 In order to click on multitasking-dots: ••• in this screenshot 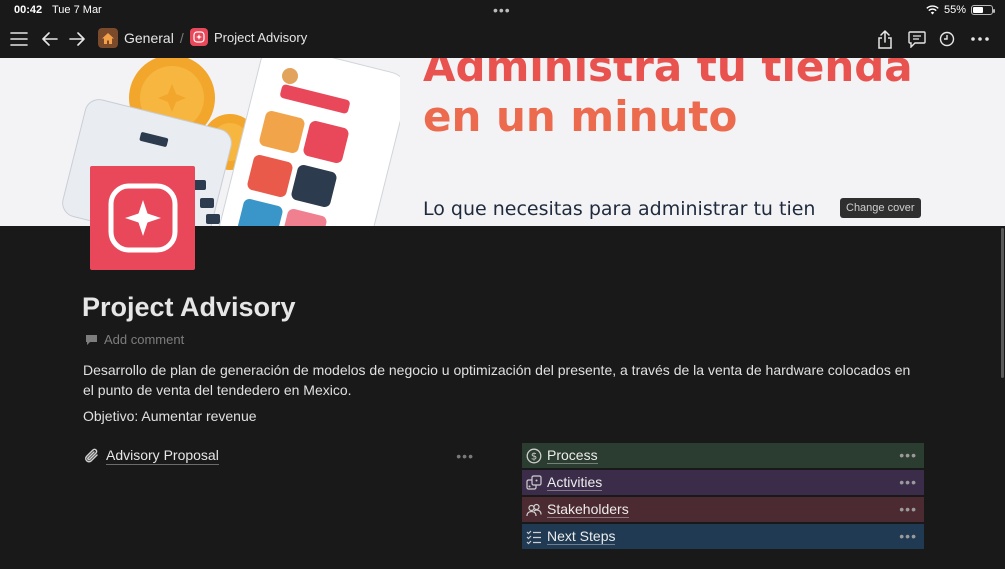, I will do `click(502, 10)`.